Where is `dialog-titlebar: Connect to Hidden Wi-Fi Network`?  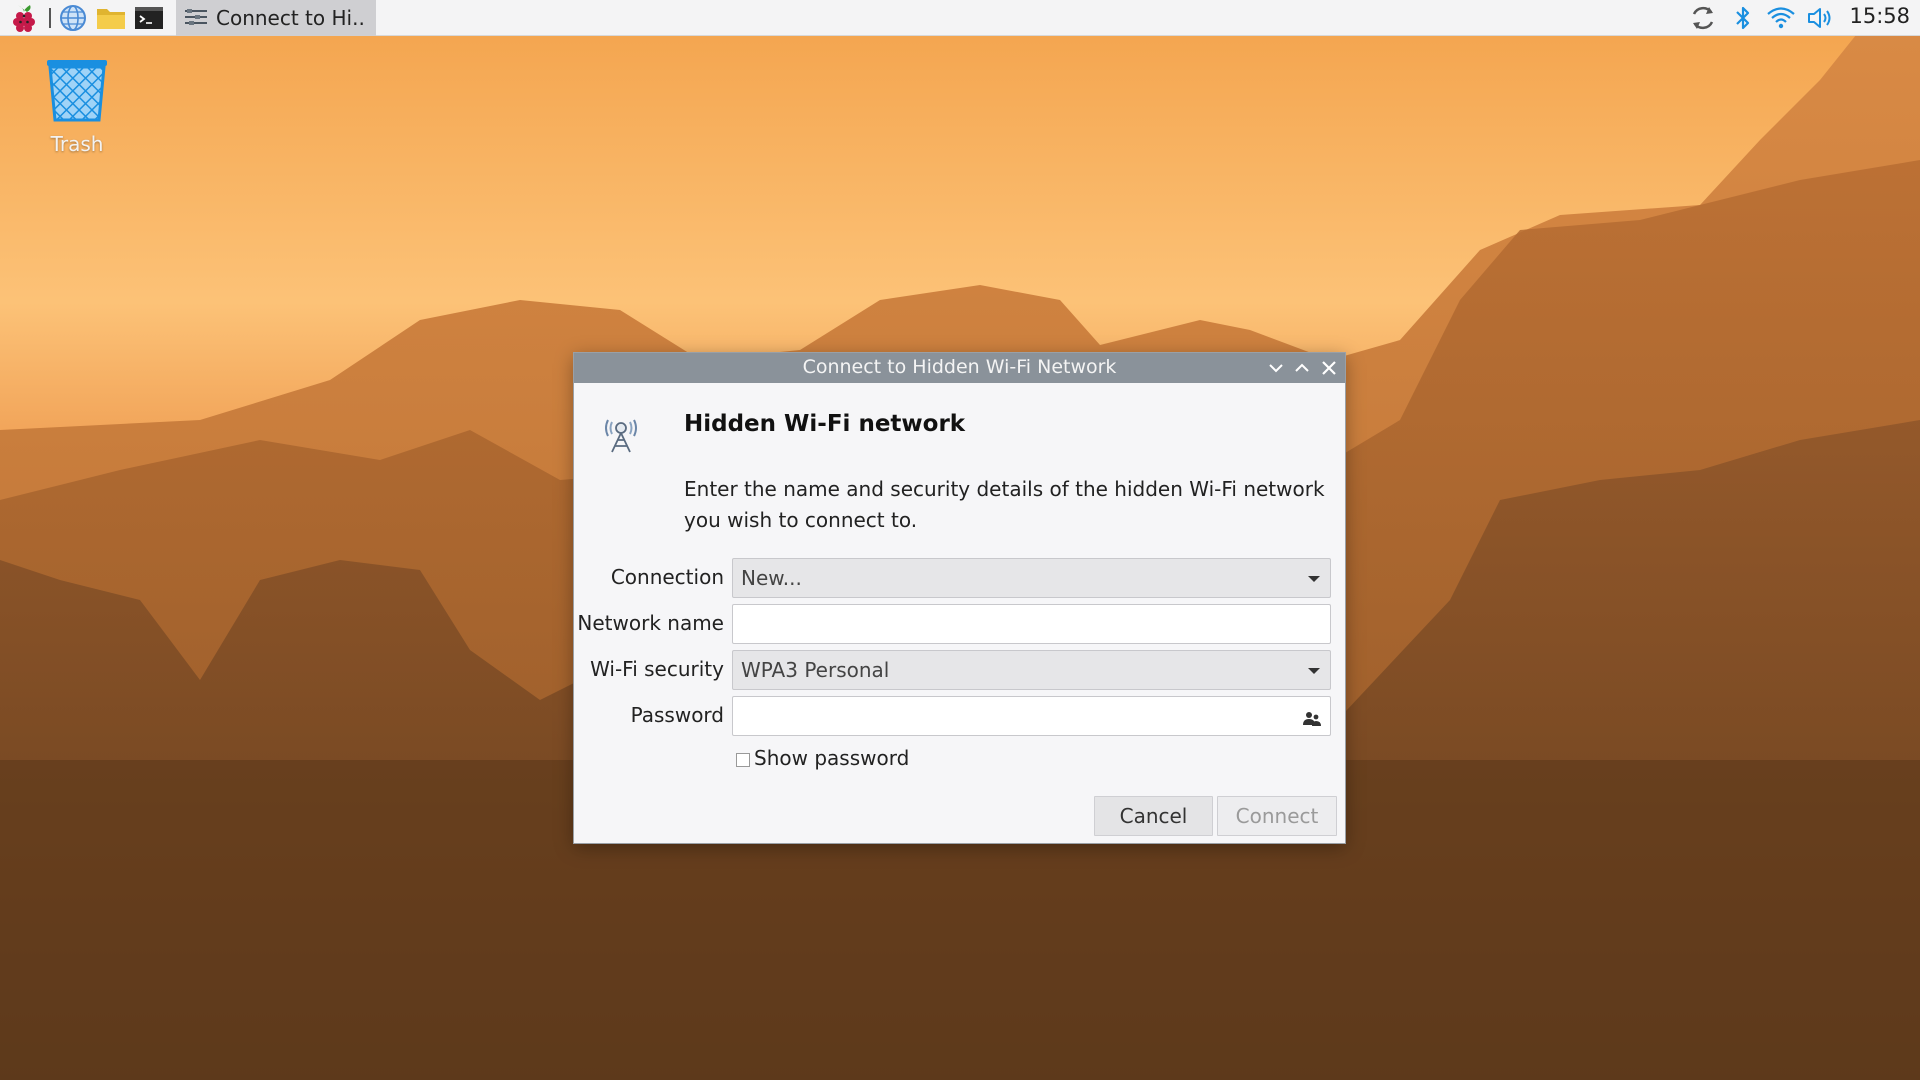
dialog-titlebar: Connect to Hidden Wi-Fi Network is located at coordinates (959, 368).